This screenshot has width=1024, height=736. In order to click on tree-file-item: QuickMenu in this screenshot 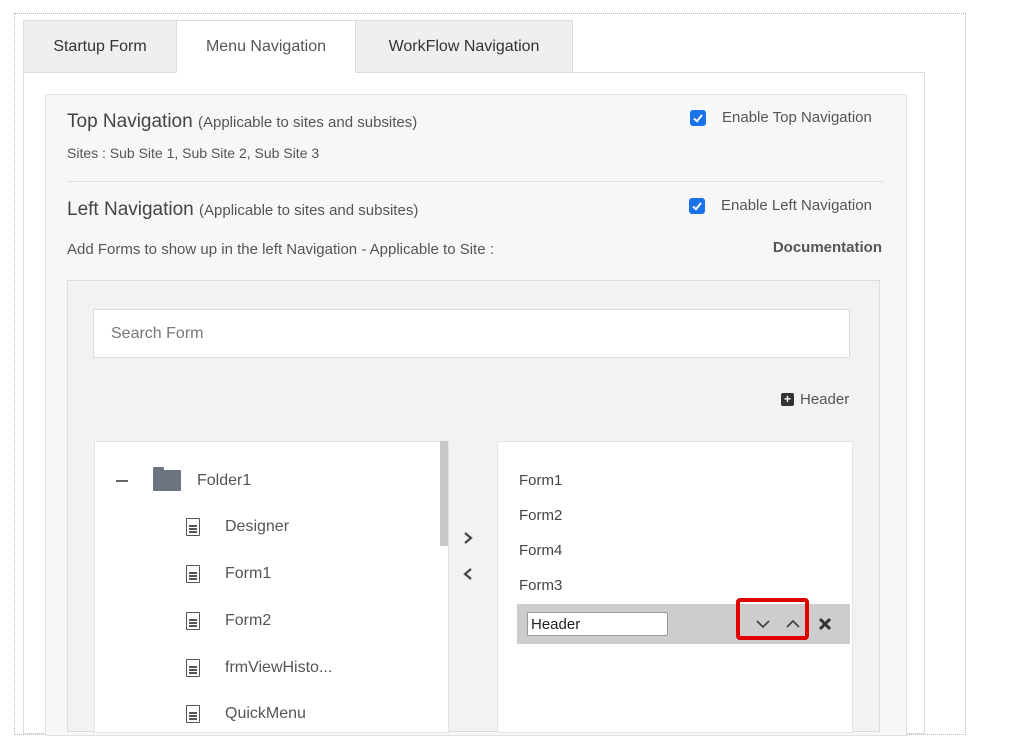, I will do `click(246, 714)`.